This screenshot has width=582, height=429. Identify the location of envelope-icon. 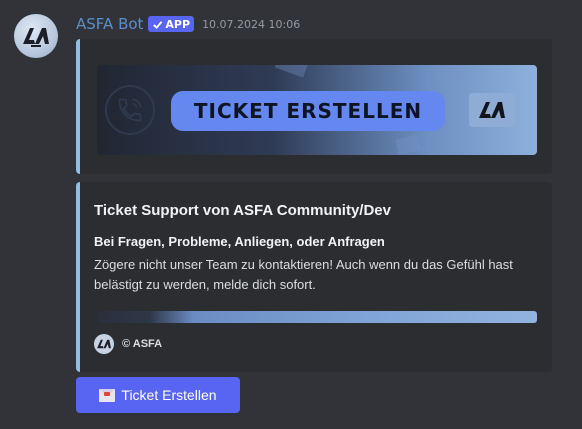
(107, 395).